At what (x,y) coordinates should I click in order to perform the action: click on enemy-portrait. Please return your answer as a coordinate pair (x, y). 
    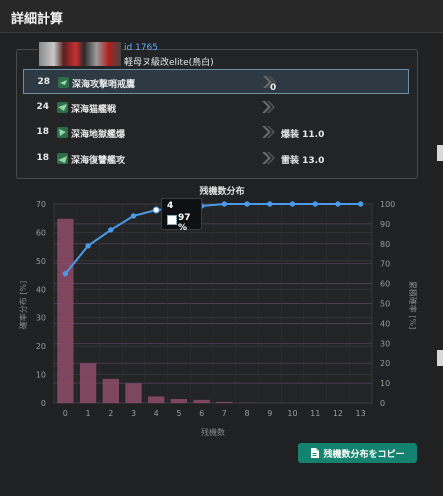
    Looking at the image, I should click on (80, 54).